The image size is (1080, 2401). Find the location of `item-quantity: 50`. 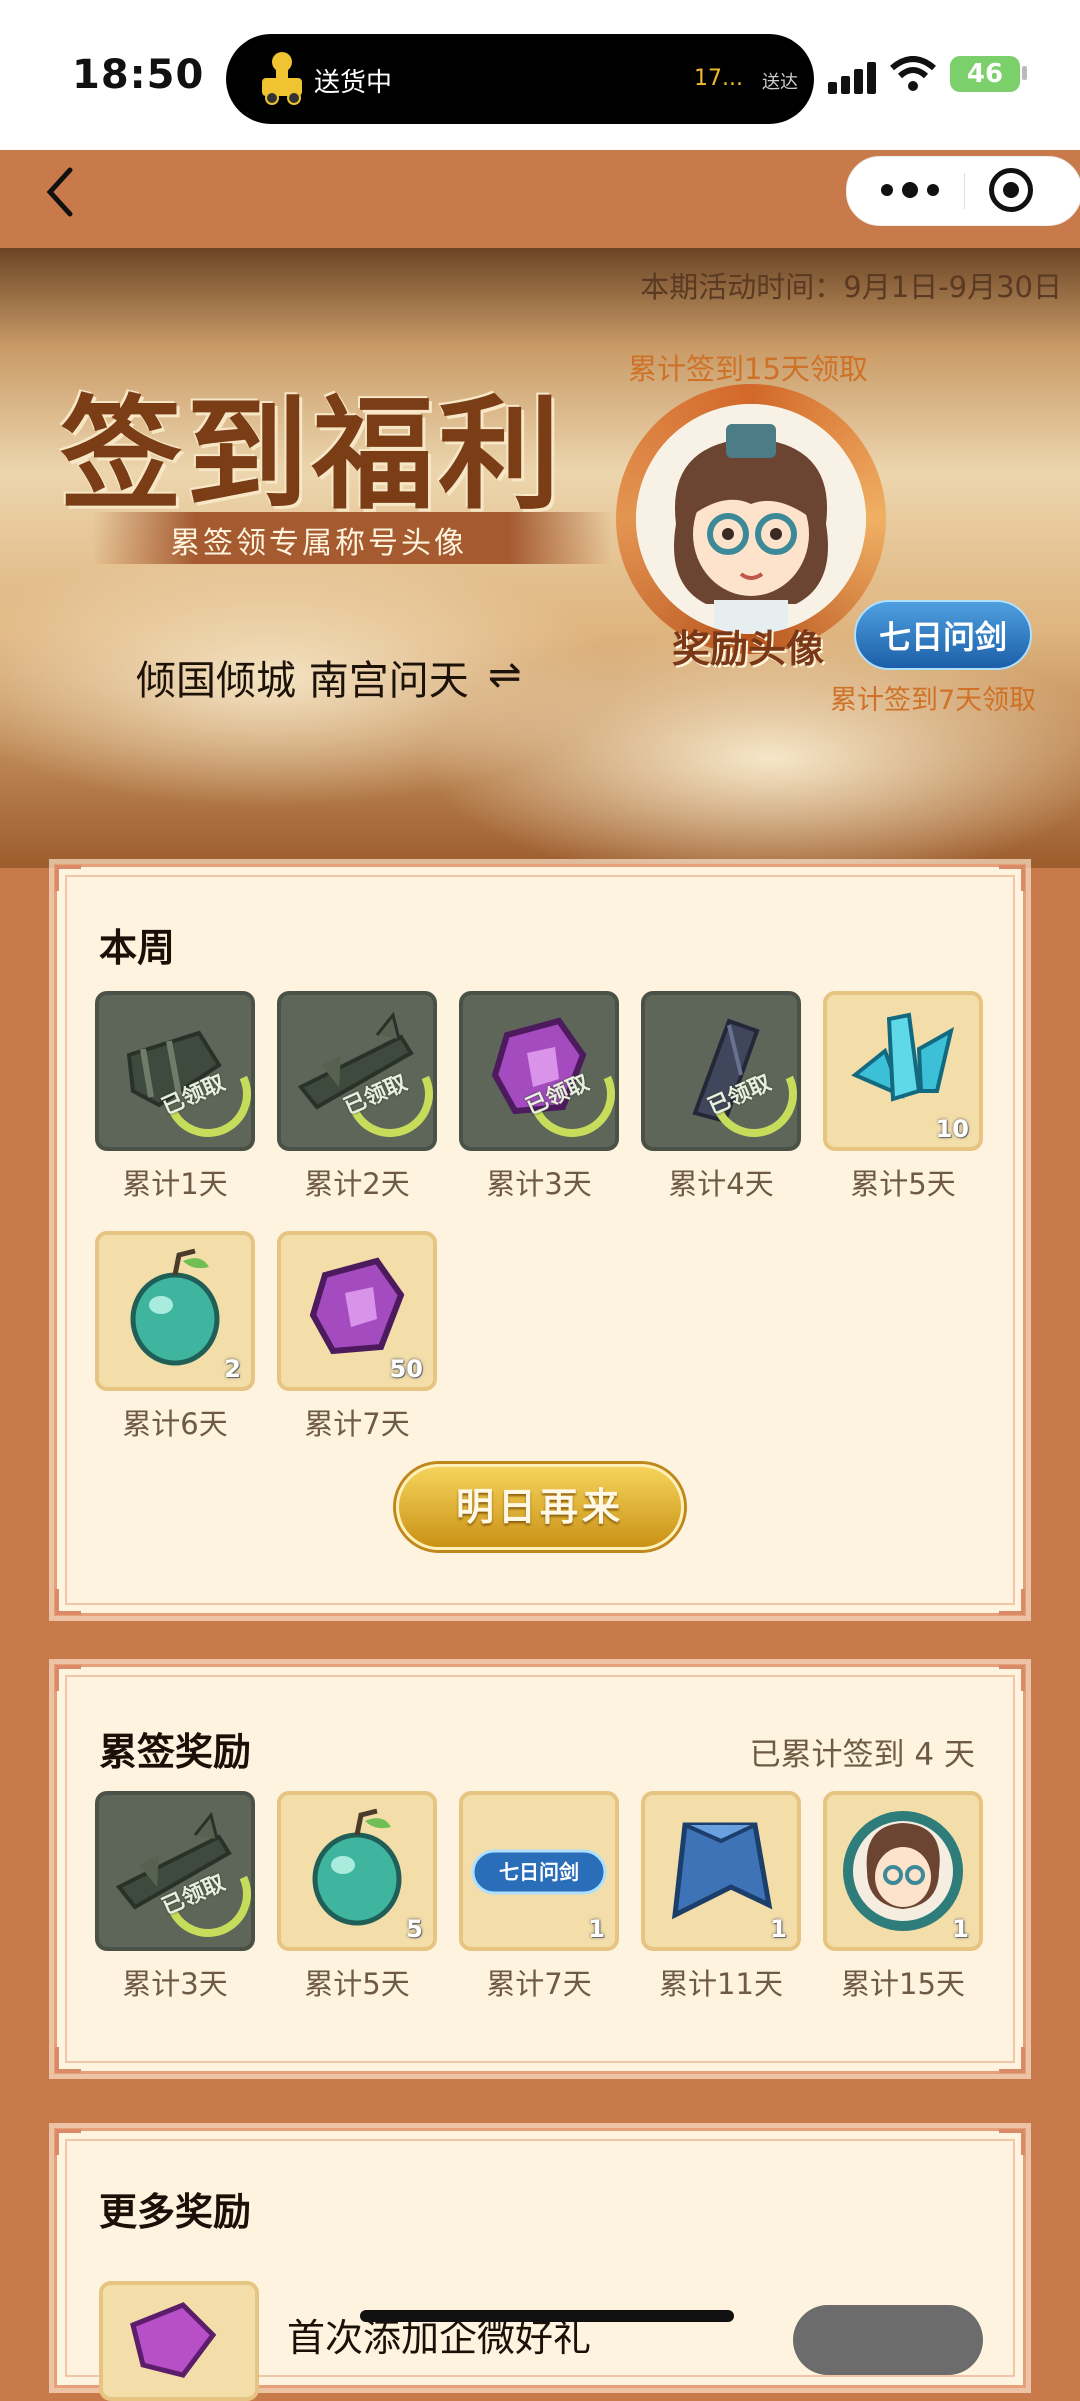

item-quantity: 50 is located at coordinates (406, 1369).